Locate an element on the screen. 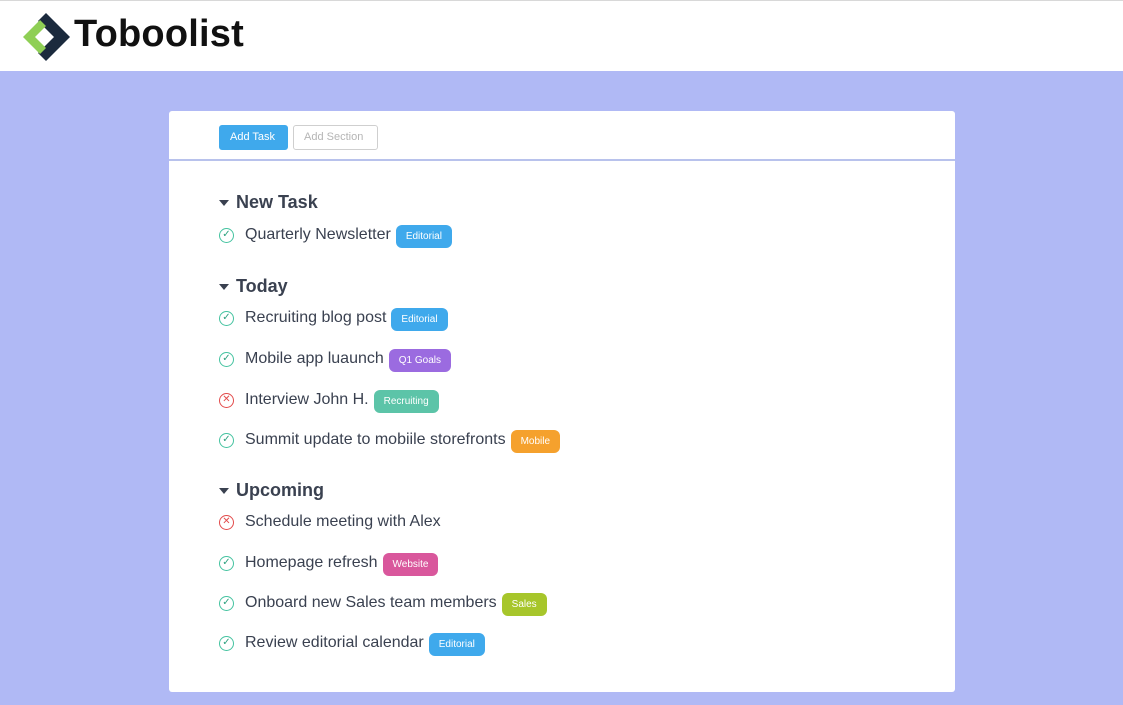 This screenshot has height=705, width=1123. task-row: ✓ Review editorial calendar Editorial is located at coordinates (352, 643).